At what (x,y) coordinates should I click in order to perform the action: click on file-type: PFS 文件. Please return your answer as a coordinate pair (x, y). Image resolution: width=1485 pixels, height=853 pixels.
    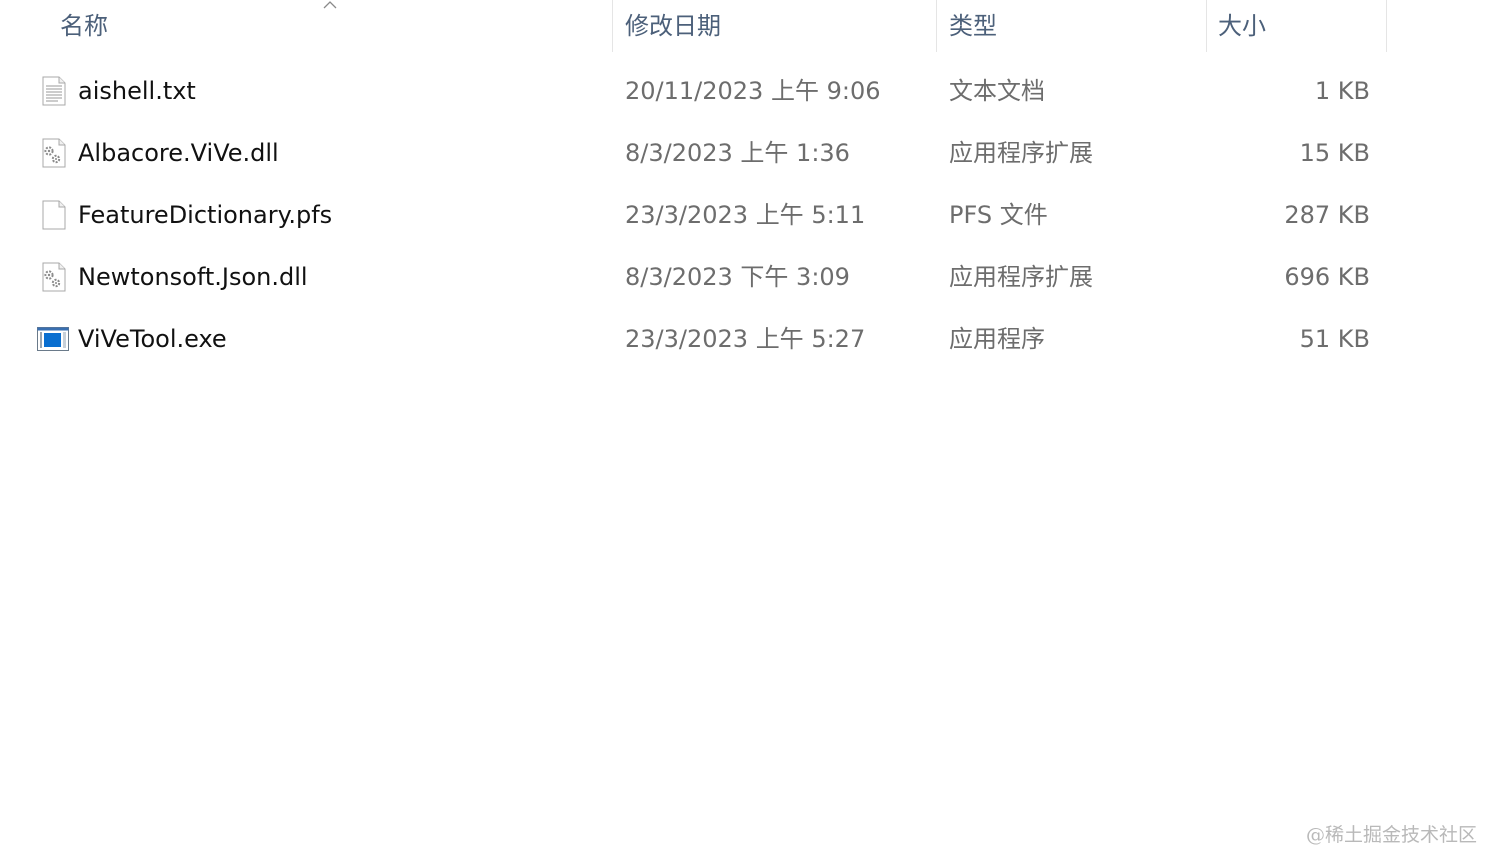
    Looking at the image, I should click on (998, 215).